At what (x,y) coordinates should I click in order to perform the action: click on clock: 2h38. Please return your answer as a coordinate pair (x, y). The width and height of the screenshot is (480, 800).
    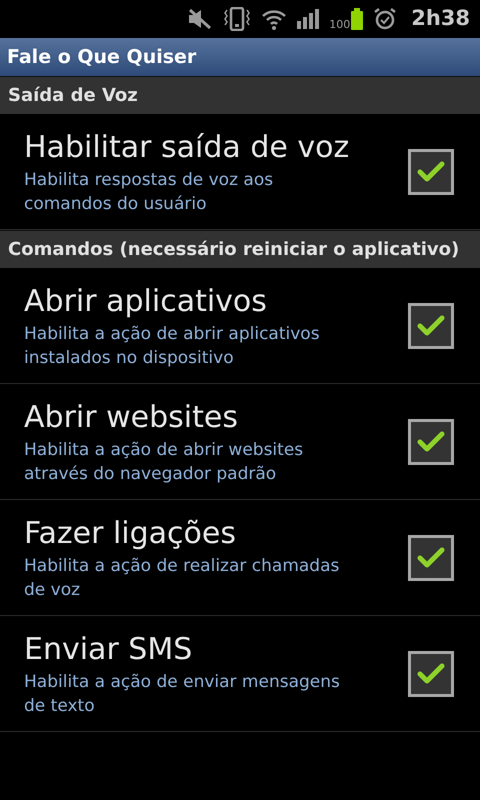
    Looking at the image, I should click on (440, 18).